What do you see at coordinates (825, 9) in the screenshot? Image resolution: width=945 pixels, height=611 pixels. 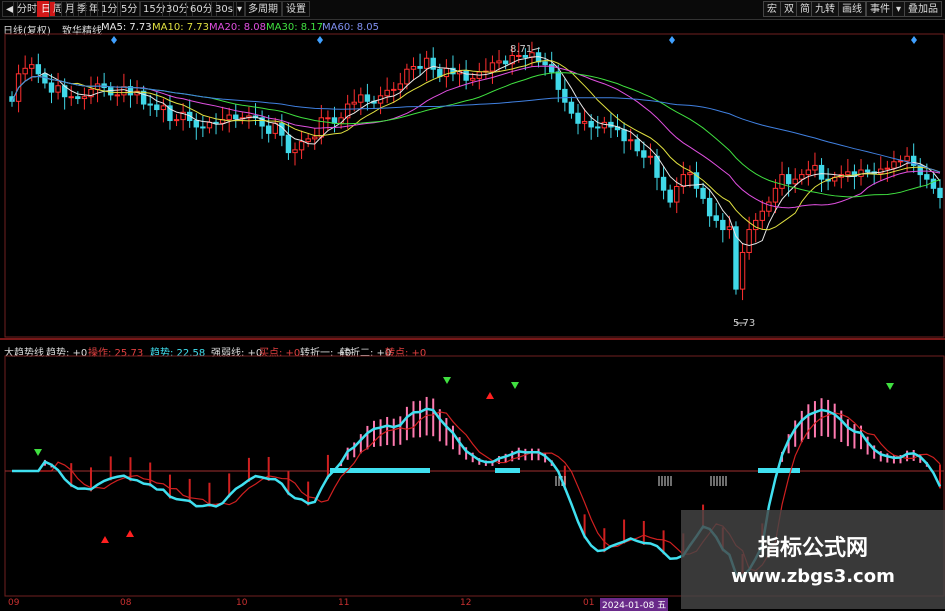 I see `tool-button-3: 九转` at bounding box center [825, 9].